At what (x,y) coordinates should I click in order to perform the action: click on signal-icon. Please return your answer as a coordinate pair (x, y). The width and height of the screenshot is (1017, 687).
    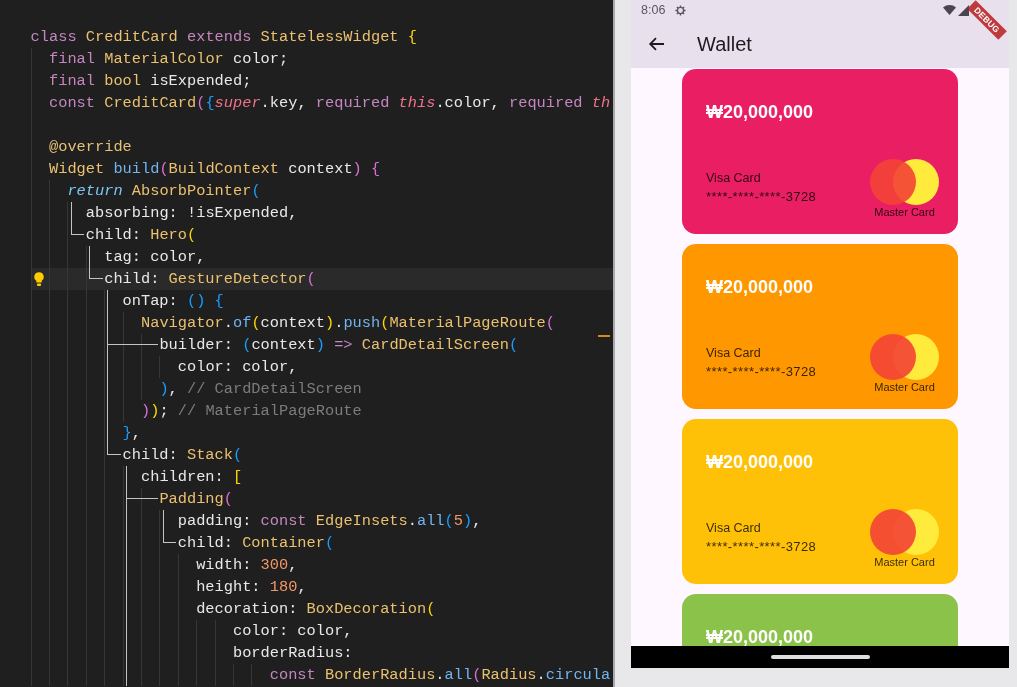
    Looking at the image, I should click on (963, 10).